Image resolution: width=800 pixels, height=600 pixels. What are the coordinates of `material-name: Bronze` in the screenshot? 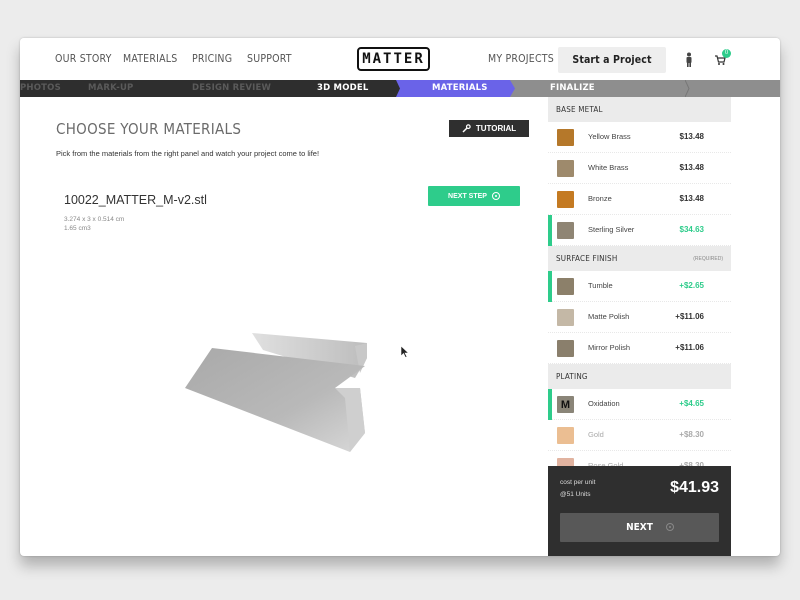 It's located at (600, 198).